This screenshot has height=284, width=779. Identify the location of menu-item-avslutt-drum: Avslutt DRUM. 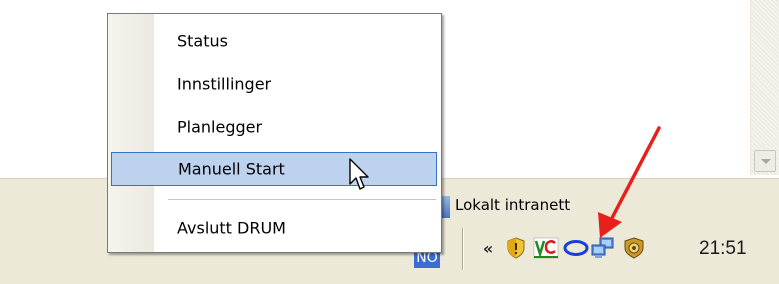
(274, 228).